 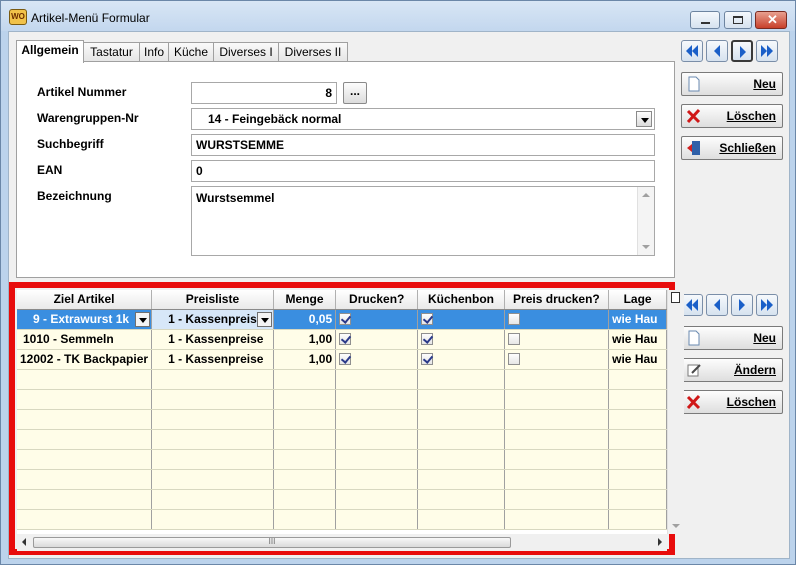 What do you see at coordinates (461, 359) in the screenshot?
I see `cell-kuechenbon` at bounding box center [461, 359].